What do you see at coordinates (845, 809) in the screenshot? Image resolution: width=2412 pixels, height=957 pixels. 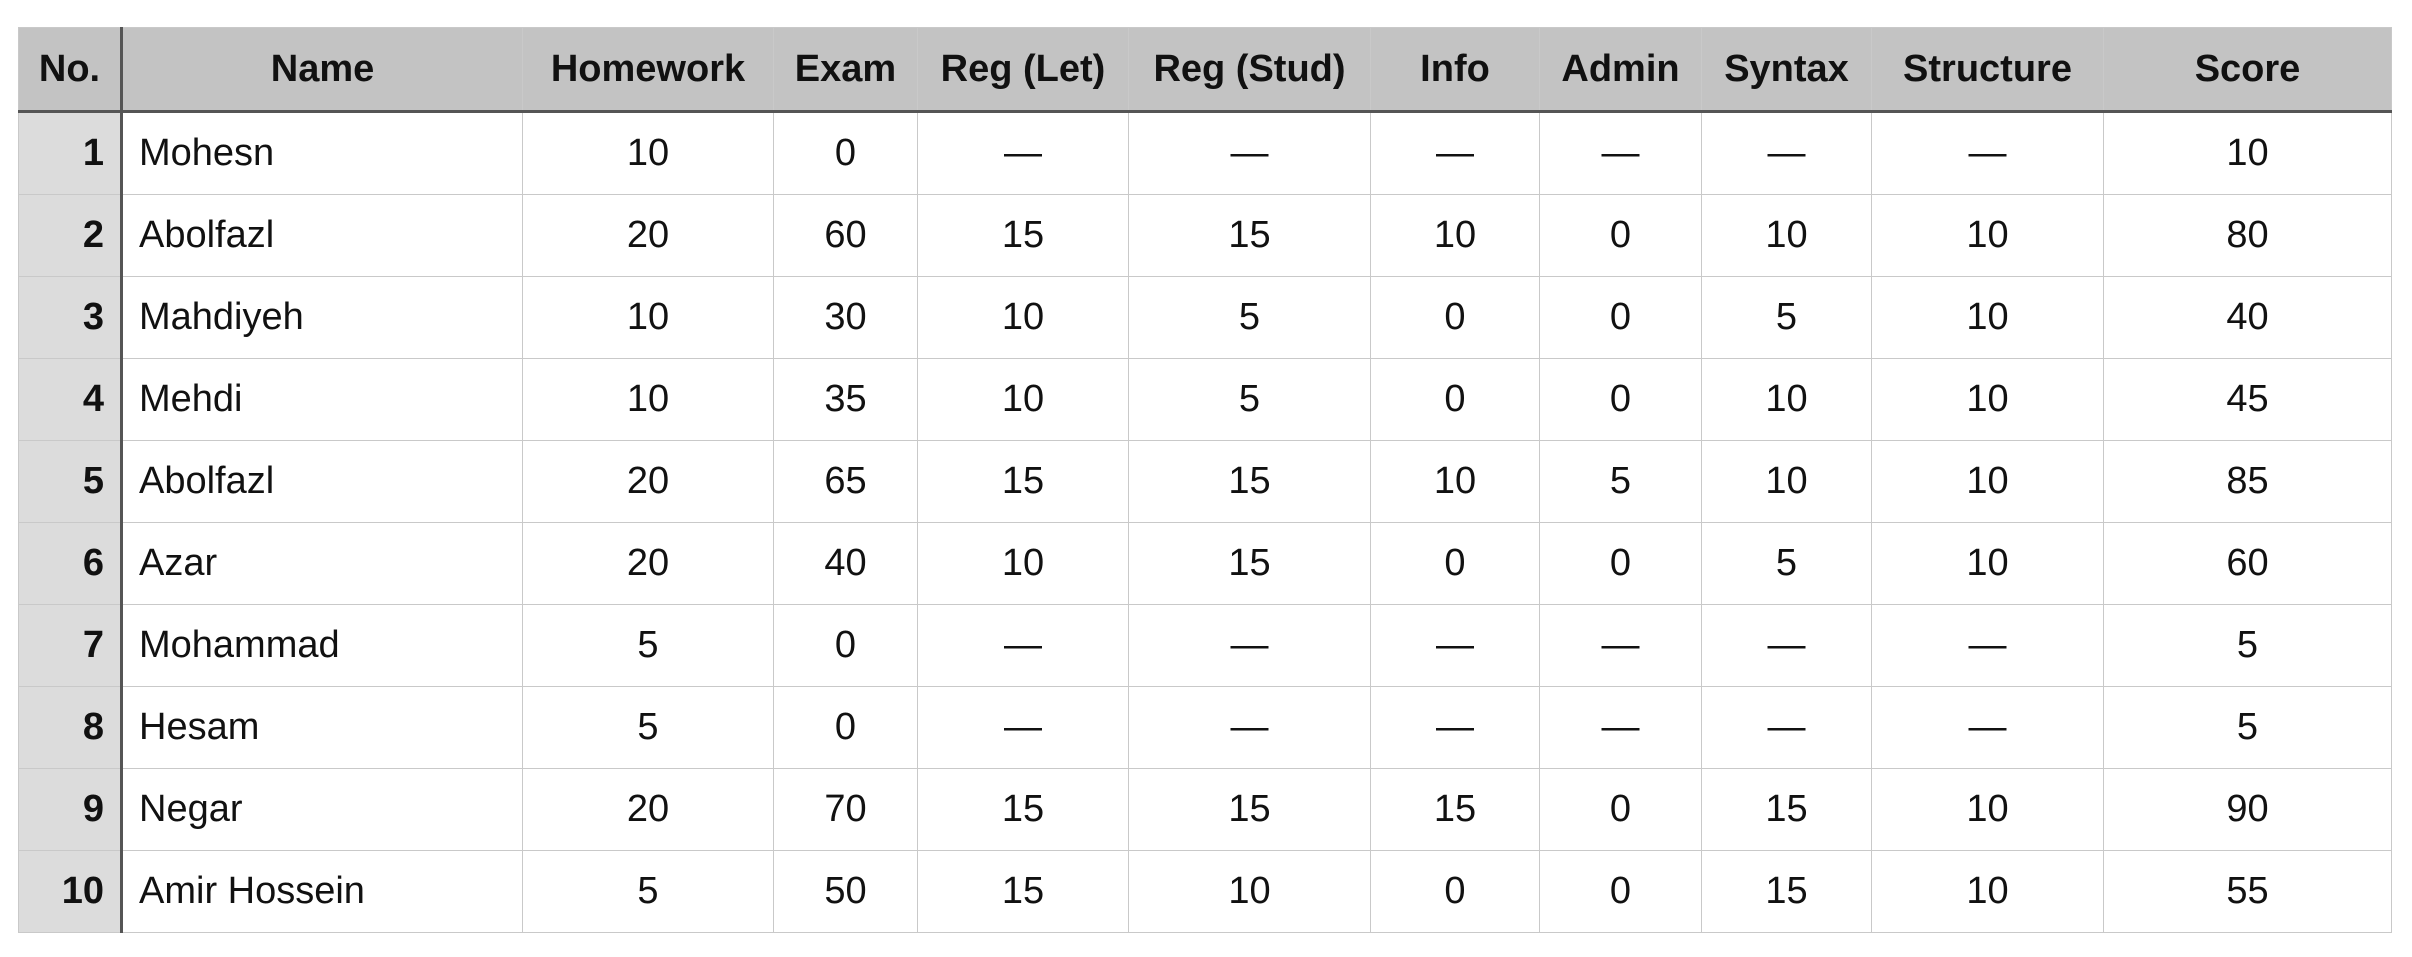 I see `table-cell: 70` at bounding box center [845, 809].